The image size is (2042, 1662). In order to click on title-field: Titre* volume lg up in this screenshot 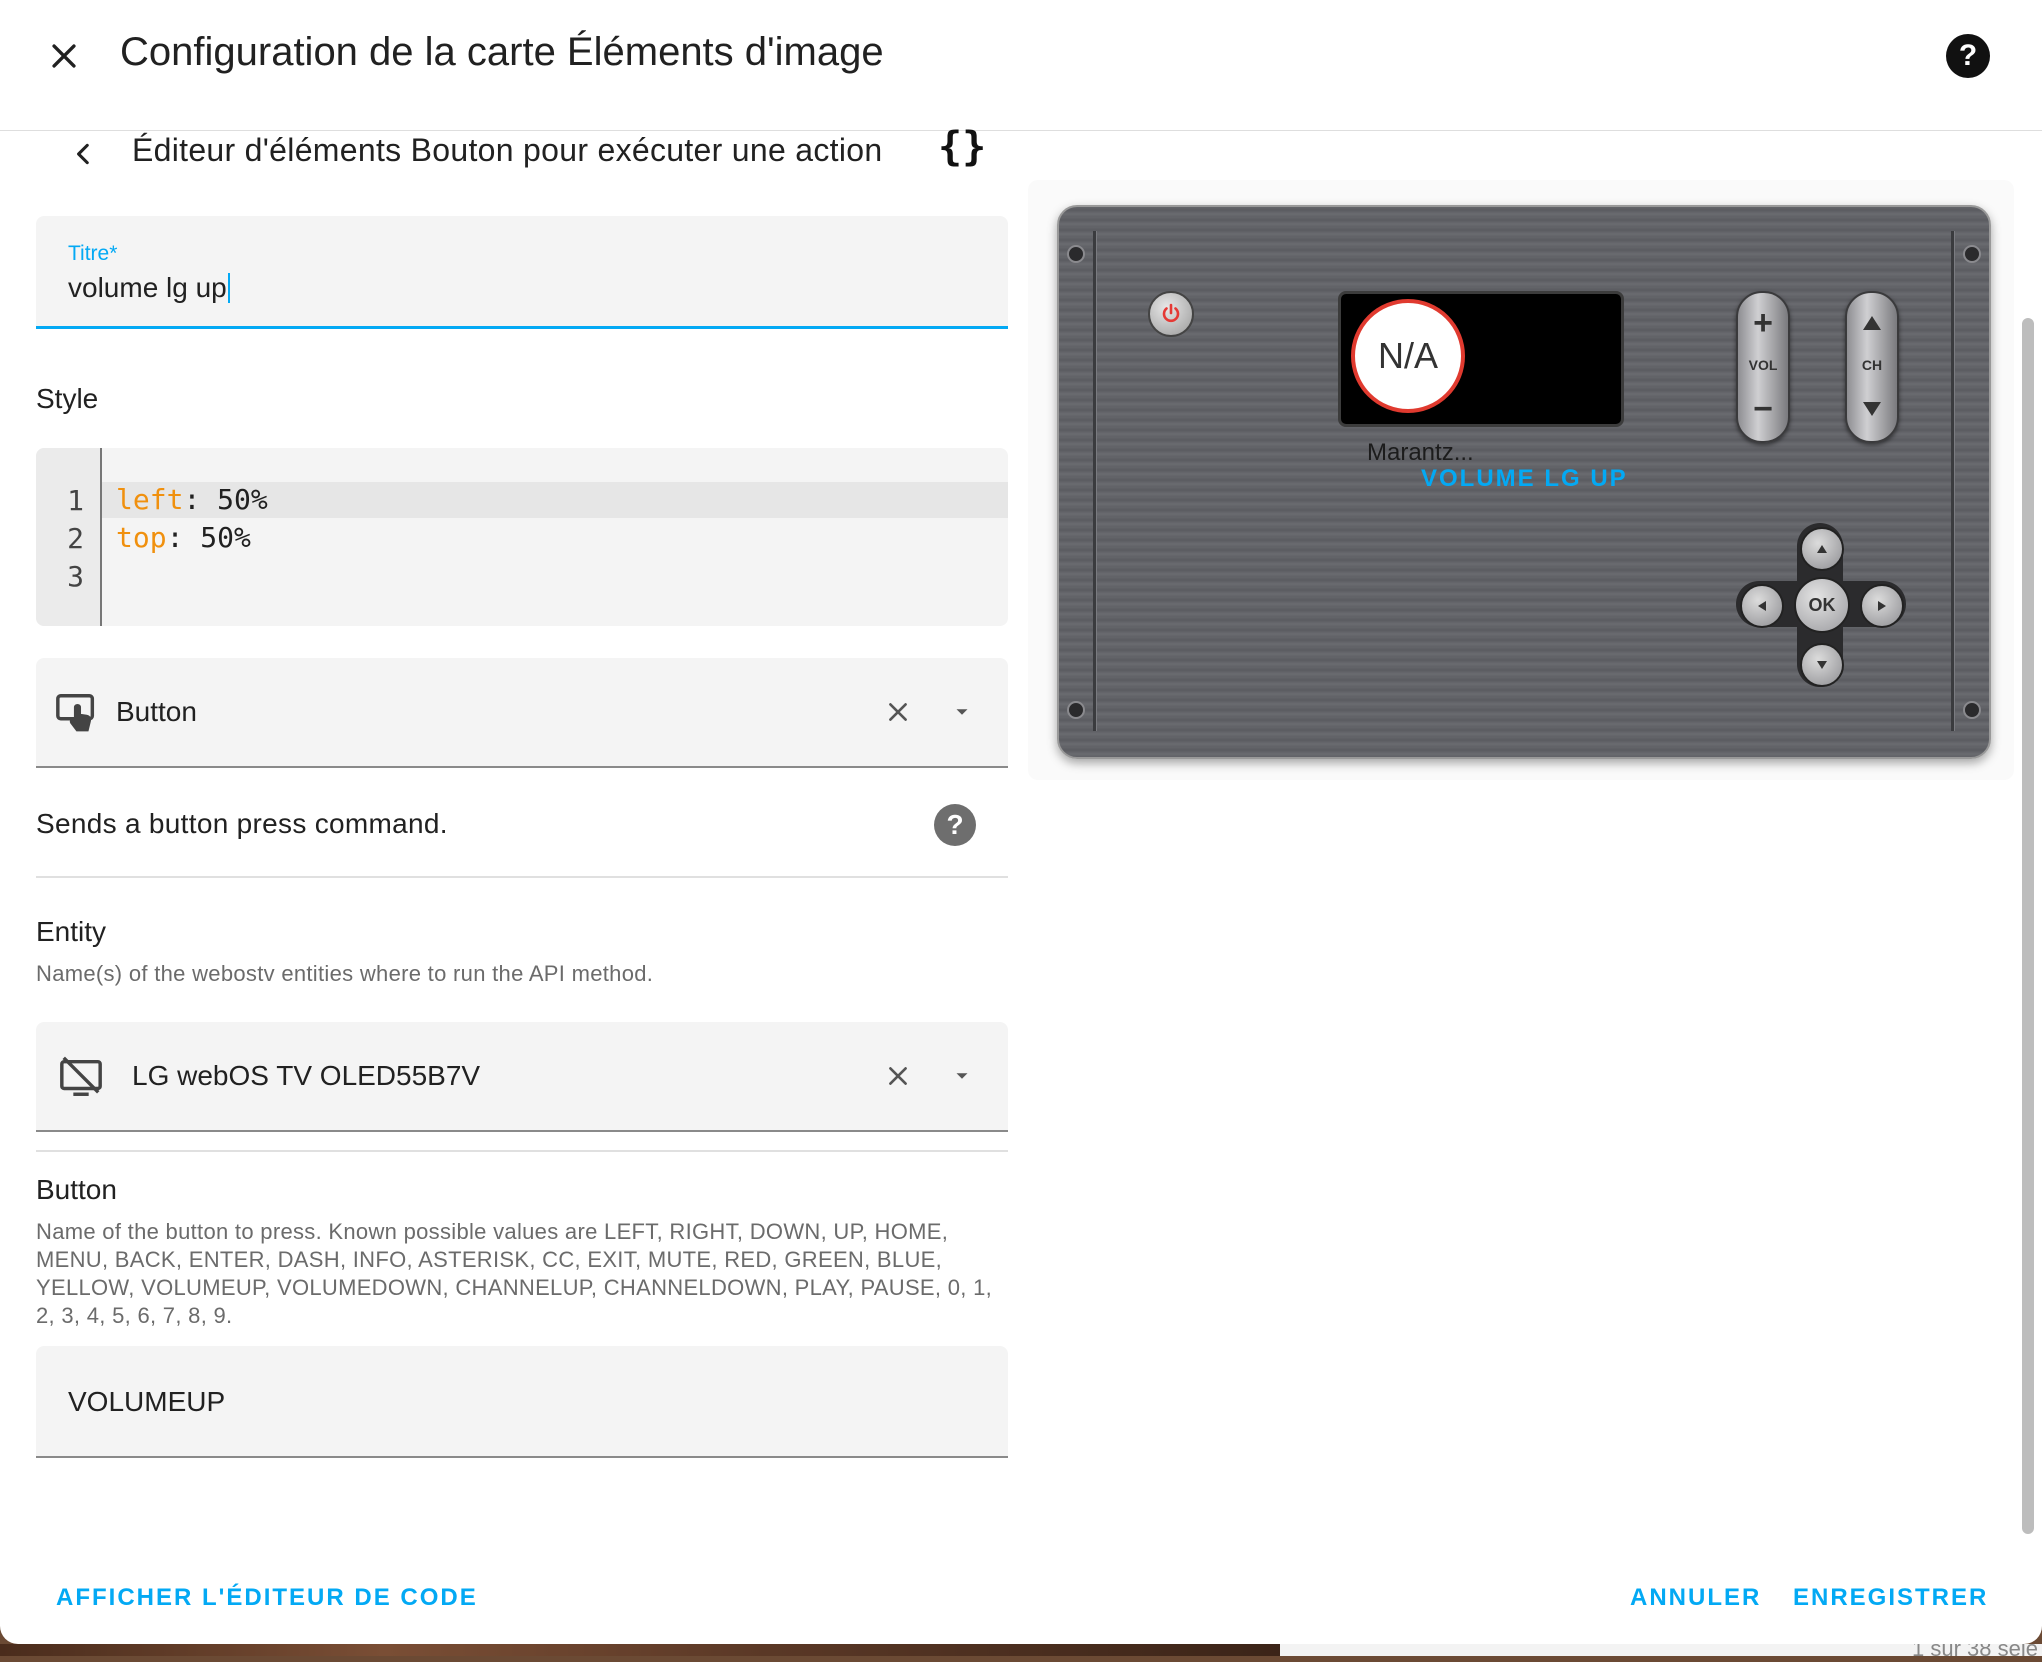, I will do `click(522, 272)`.